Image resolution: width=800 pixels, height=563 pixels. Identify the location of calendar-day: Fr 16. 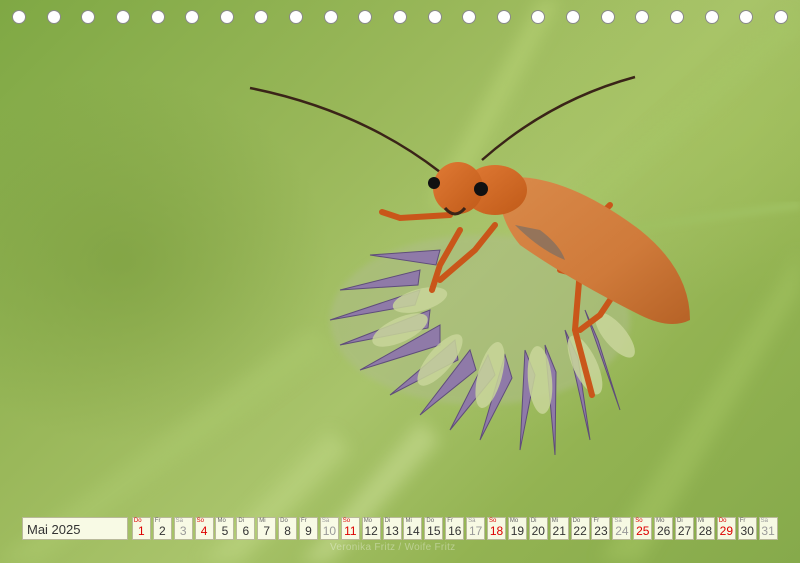
(455, 528).